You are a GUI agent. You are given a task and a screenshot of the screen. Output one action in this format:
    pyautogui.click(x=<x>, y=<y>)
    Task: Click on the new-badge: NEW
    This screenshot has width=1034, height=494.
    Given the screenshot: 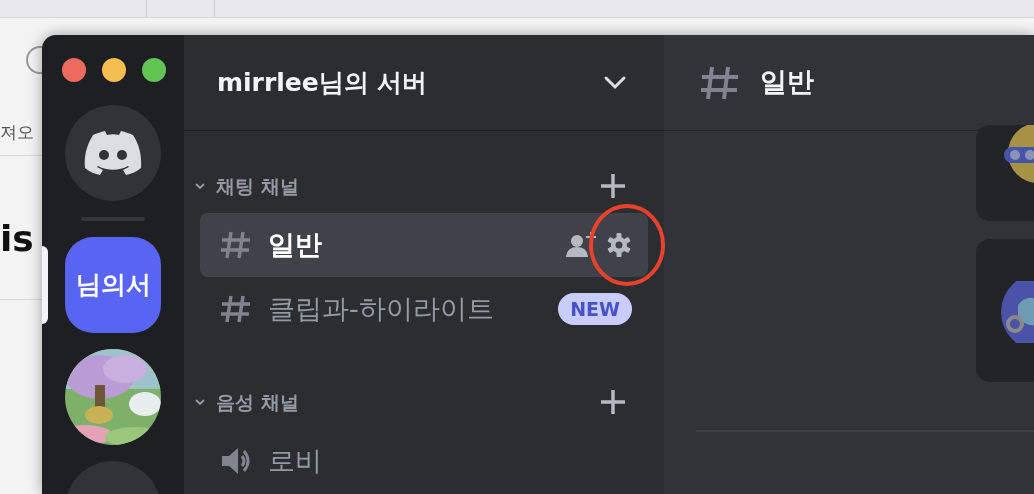 What is the action you would take?
    pyautogui.click(x=595, y=309)
    